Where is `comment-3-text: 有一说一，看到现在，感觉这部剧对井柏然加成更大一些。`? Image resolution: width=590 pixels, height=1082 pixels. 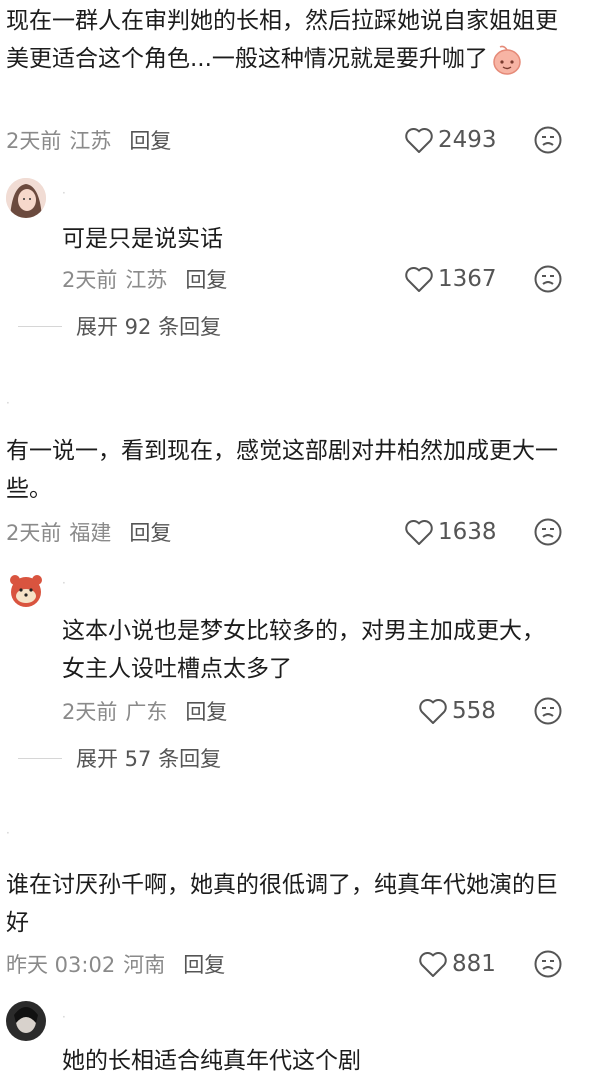 comment-3-text: 有一说一，看到现在，感觉这部剧对井柏然加成更大一些。 is located at coordinates (282, 470).